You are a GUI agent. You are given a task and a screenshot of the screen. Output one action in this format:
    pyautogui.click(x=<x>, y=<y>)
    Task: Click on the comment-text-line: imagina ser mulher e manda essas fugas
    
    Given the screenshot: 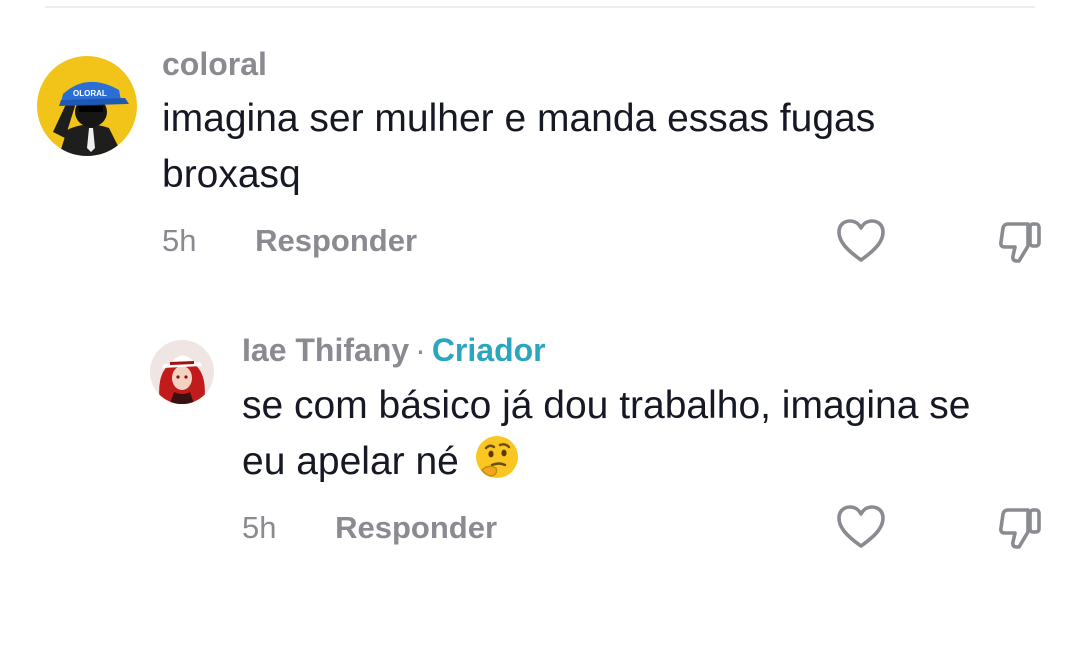 What is the action you would take?
    pyautogui.click(x=519, y=118)
    